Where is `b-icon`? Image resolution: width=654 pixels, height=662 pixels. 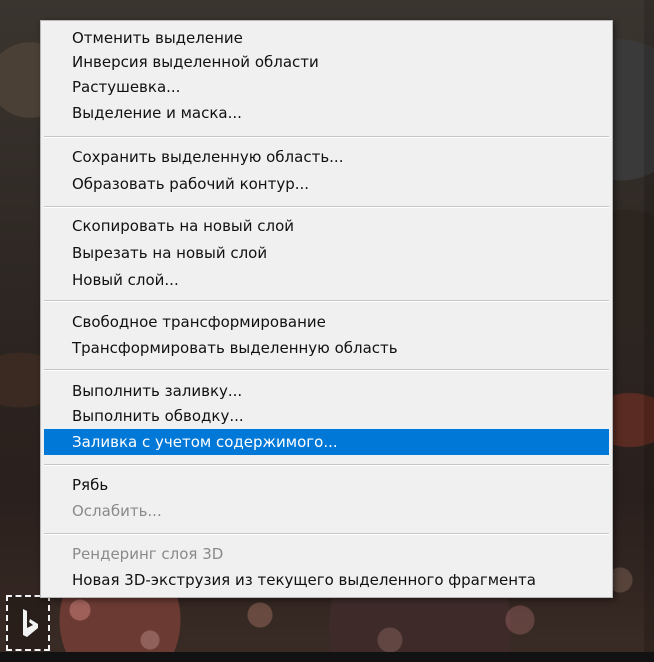 b-icon is located at coordinates (30, 623).